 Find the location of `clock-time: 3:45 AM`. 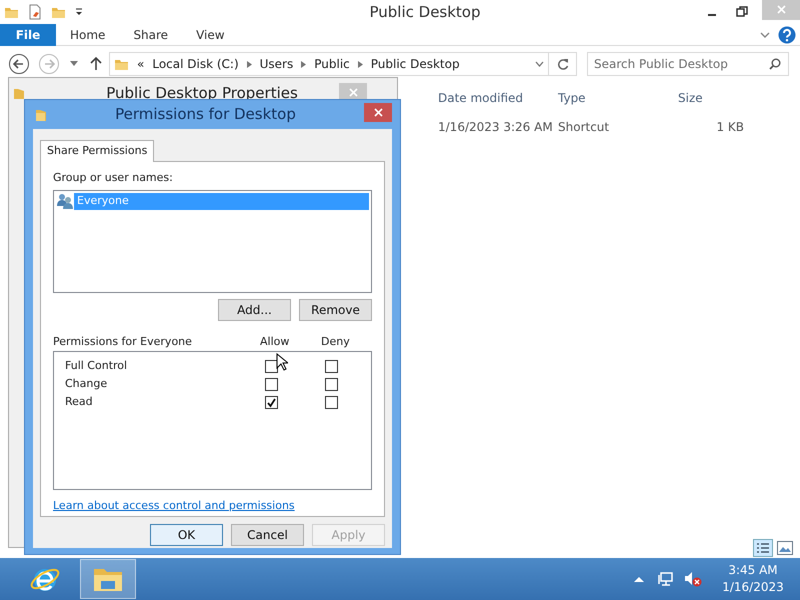

clock-time: 3:45 AM is located at coordinates (753, 570).